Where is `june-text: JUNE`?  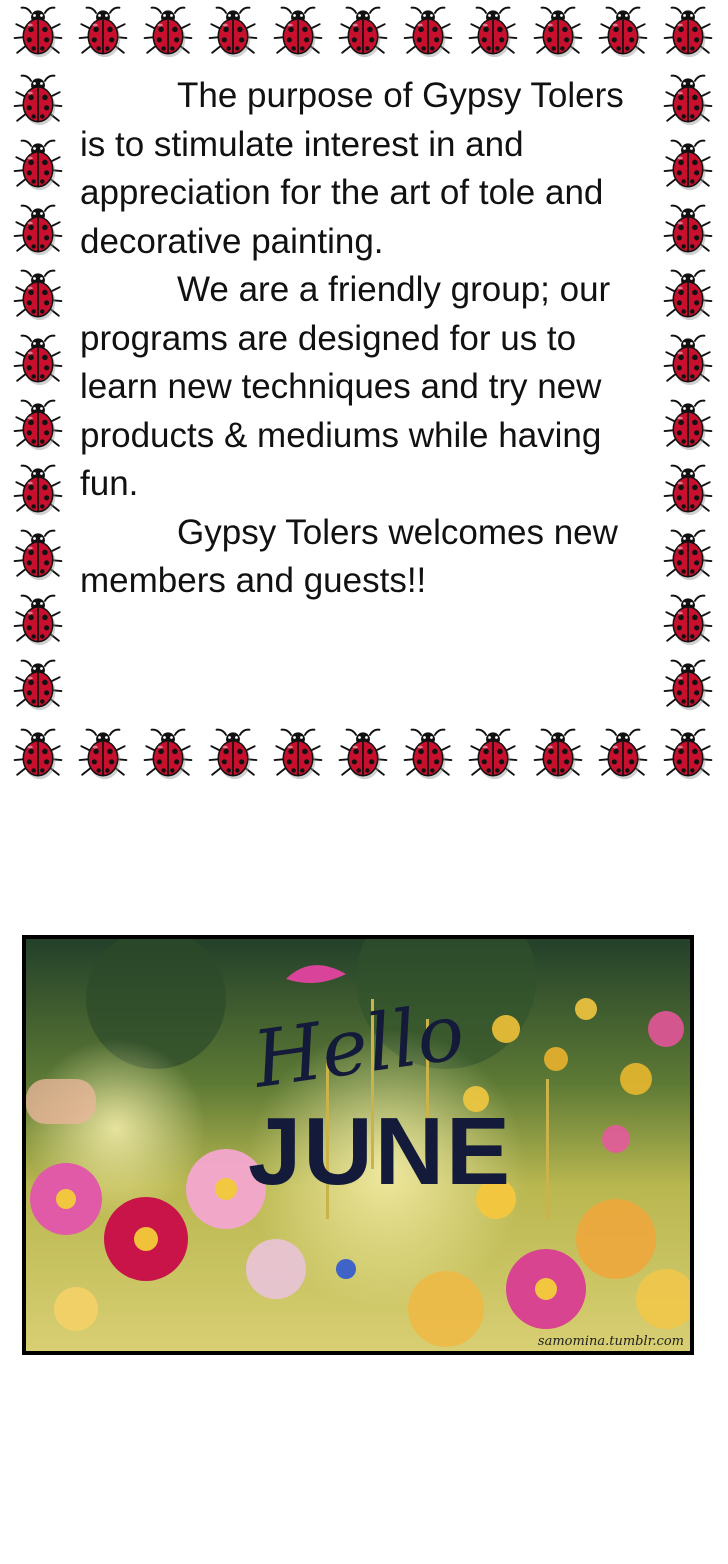 june-text: JUNE is located at coordinates (380, 1151).